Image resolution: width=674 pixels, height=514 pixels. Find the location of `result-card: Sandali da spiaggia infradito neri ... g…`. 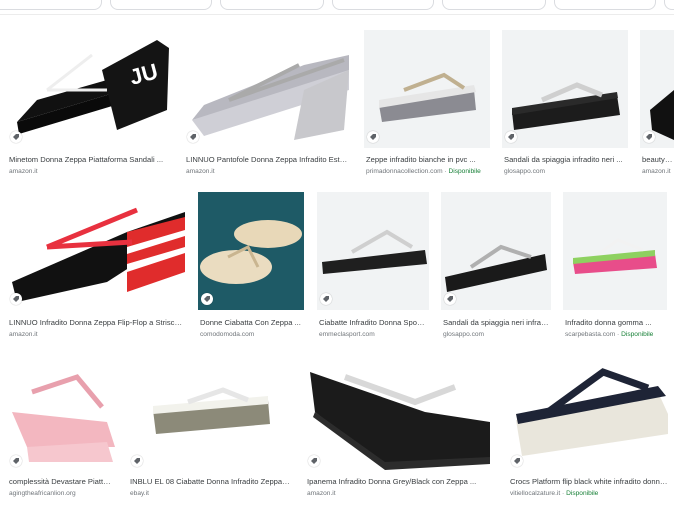

result-card: Sandali da spiaggia infradito neri ... g… is located at coordinates (565, 104).